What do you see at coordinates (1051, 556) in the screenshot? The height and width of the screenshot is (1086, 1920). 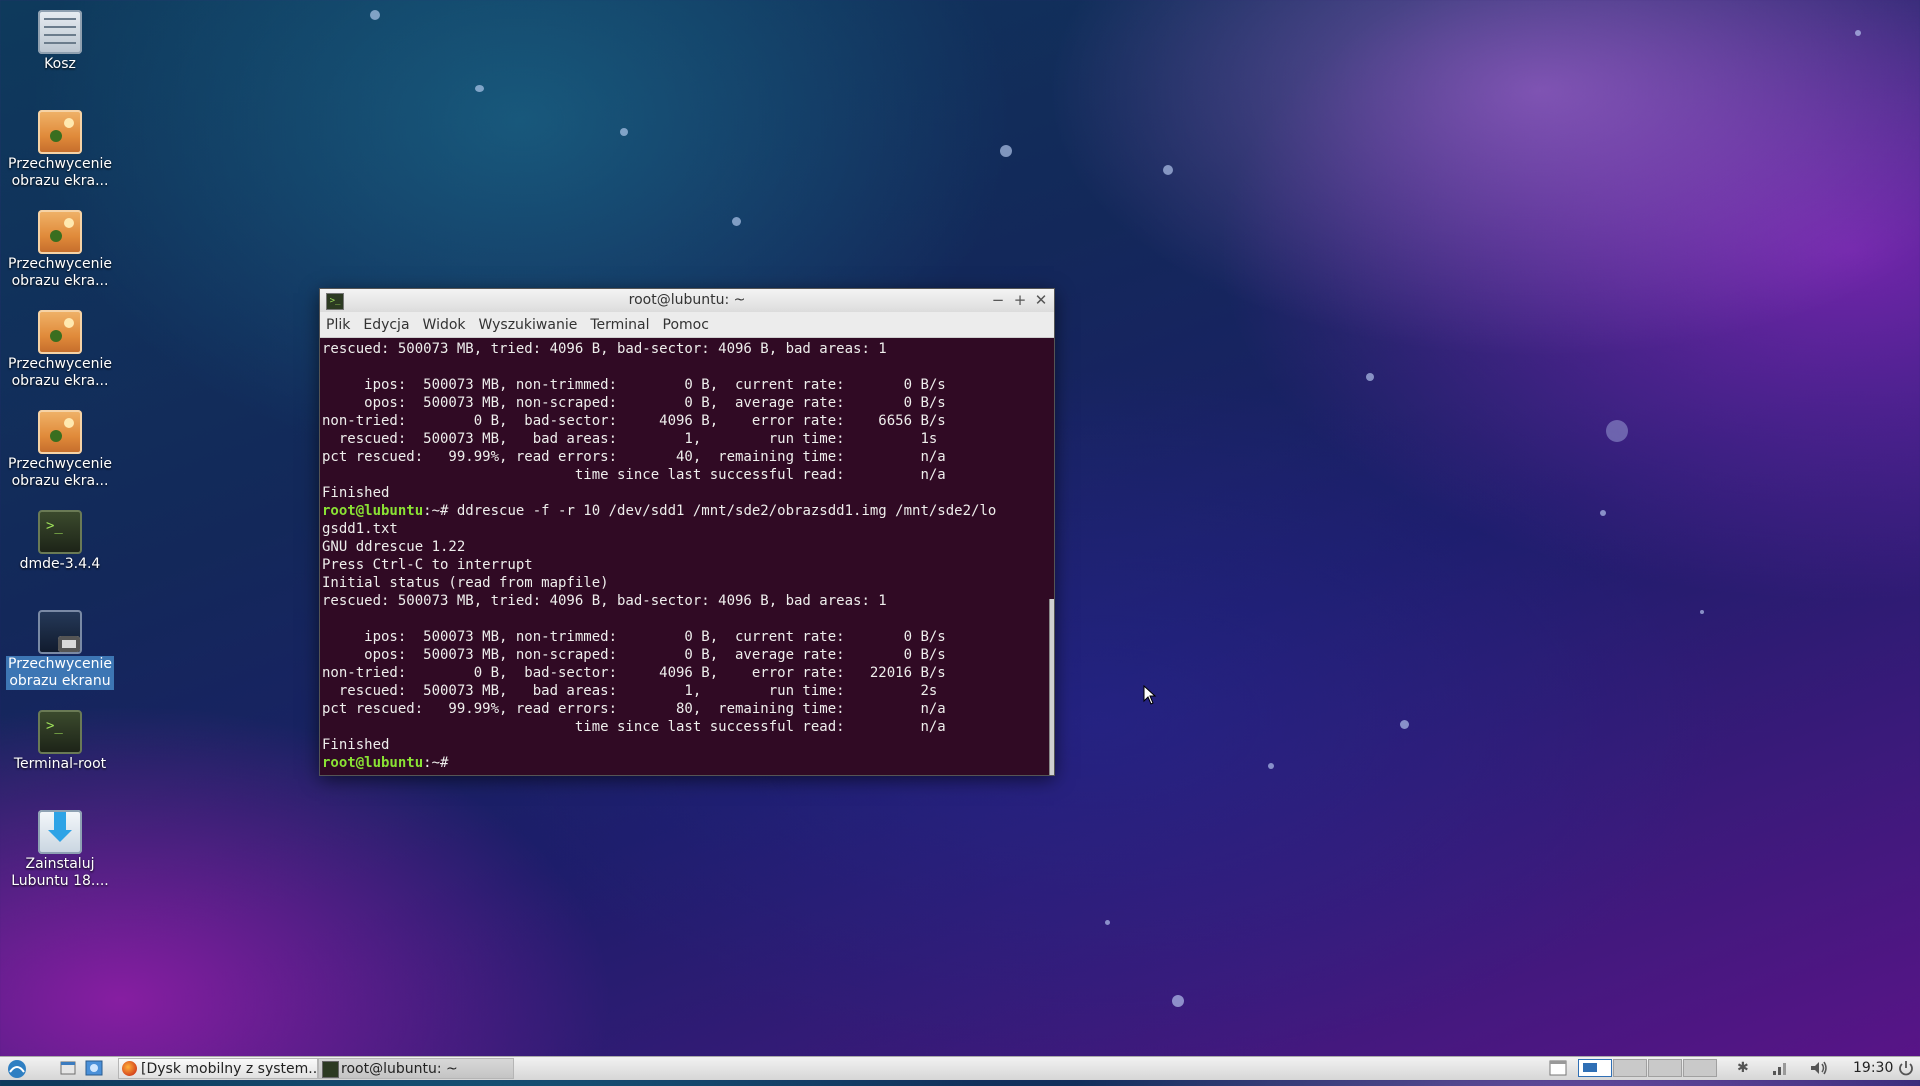 I see `scrollbar` at bounding box center [1051, 556].